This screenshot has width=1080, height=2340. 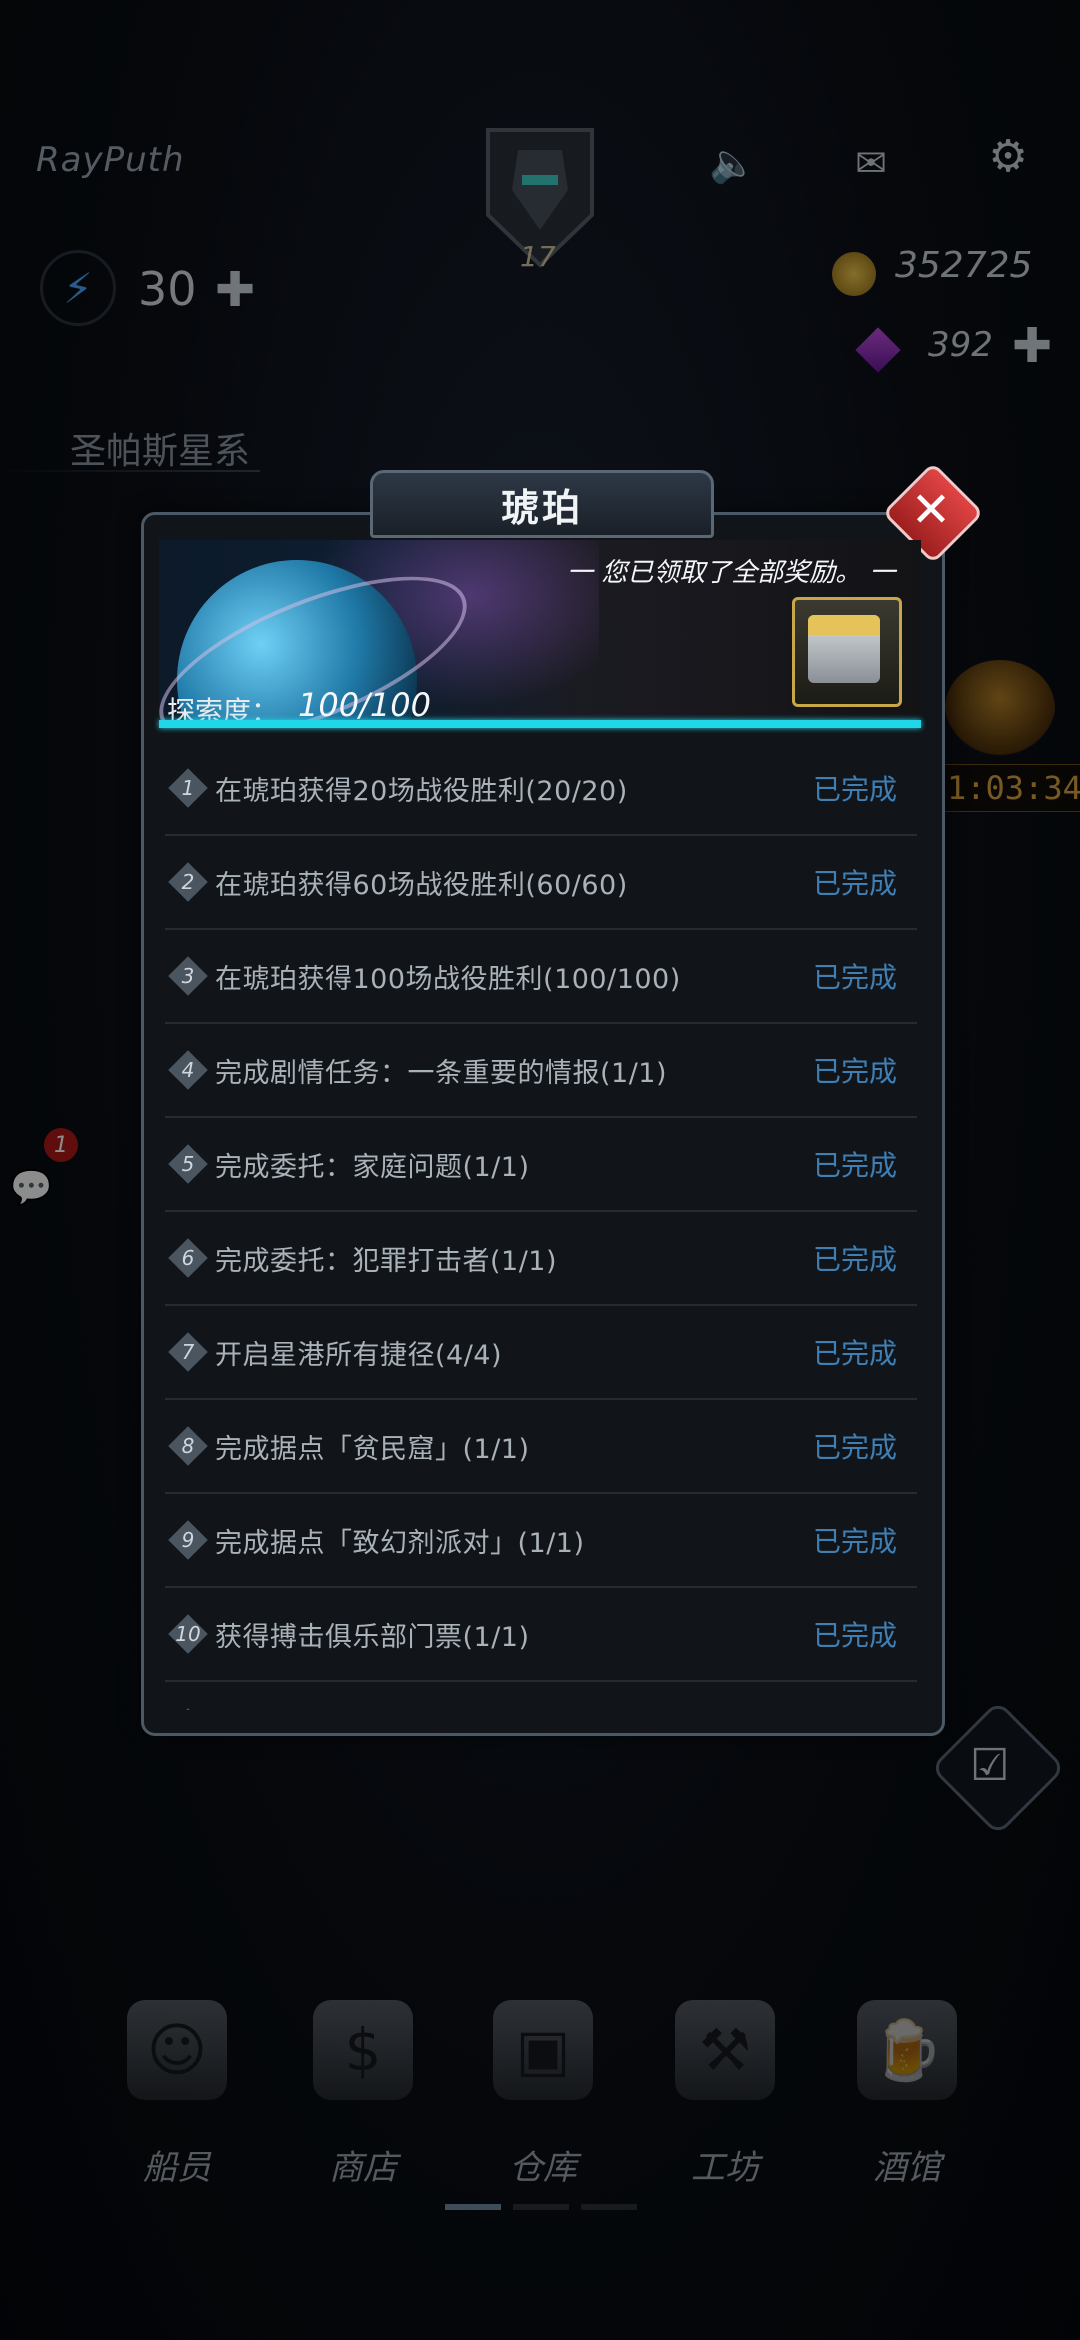 What do you see at coordinates (514, 1710) in the screenshot?
I see `task-text: 在搏击俱乐部获得首场胜利(1/1)` at bounding box center [514, 1710].